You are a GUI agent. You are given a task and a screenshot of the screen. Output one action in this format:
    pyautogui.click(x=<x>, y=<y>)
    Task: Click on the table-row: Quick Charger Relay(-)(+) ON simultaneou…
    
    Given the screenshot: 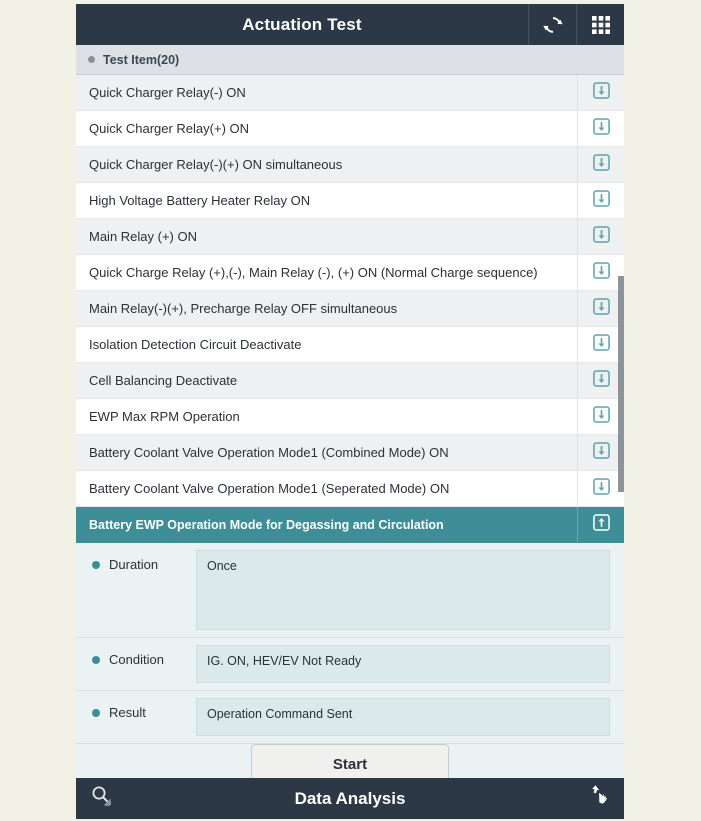 What is the action you would take?
    pyautogui.click(x=350, y=165)
    